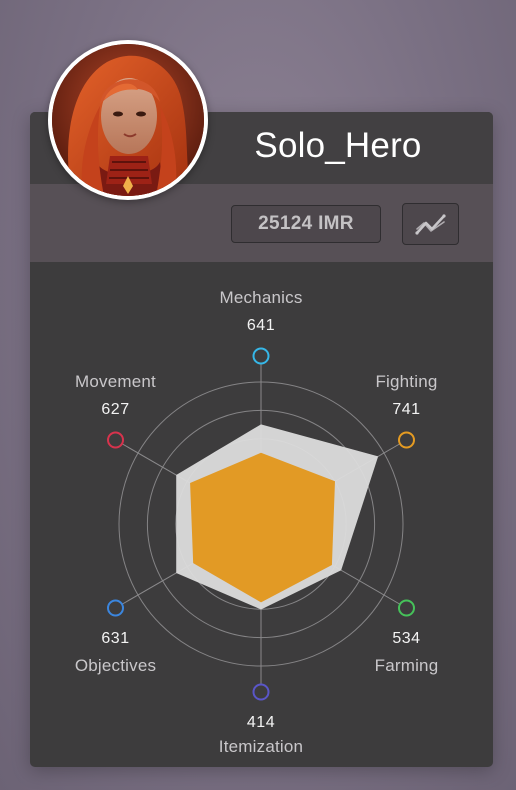 Image resolution: width=516 pixels, height=790 pixels. I want to click on axis-value-fighting: 741, so click(406, 409).